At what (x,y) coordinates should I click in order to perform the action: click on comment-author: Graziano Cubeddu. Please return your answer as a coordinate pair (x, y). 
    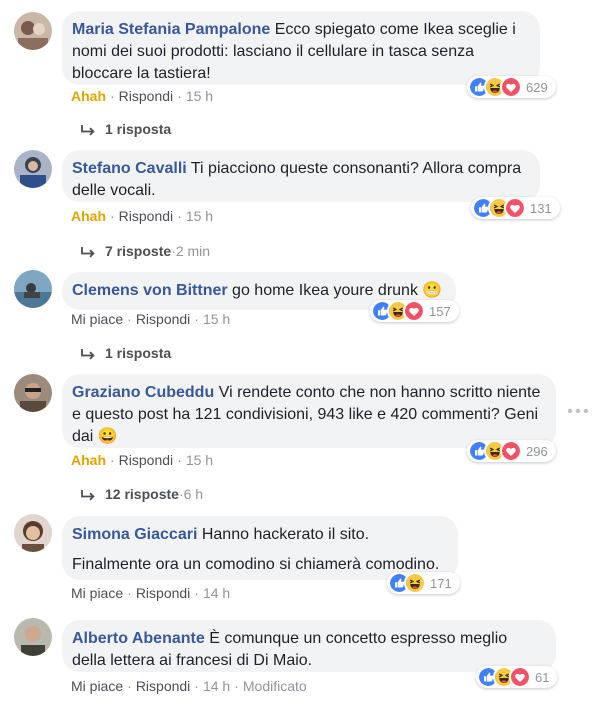
    Looking at the image, I should click on (143, 392).